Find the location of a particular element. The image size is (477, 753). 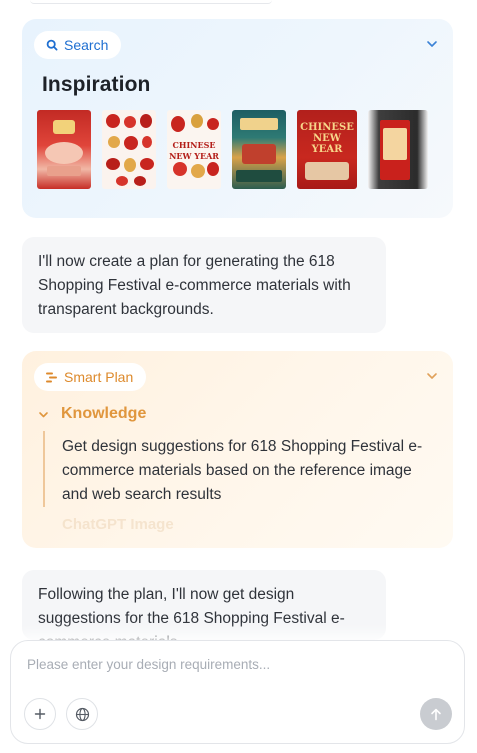

composer is located at coordinates (237, 692).